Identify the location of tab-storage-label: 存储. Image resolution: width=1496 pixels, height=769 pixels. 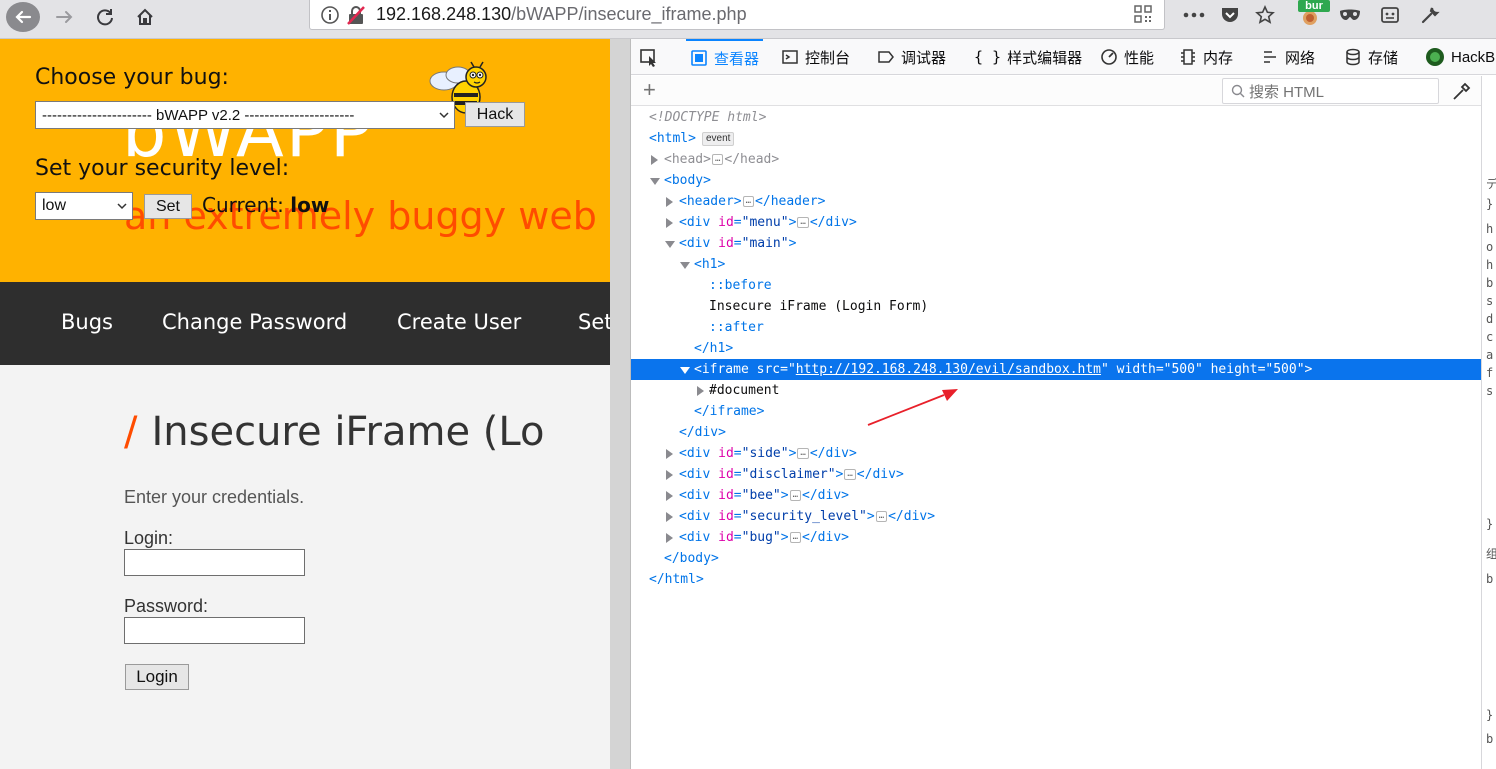
(1383, 58).